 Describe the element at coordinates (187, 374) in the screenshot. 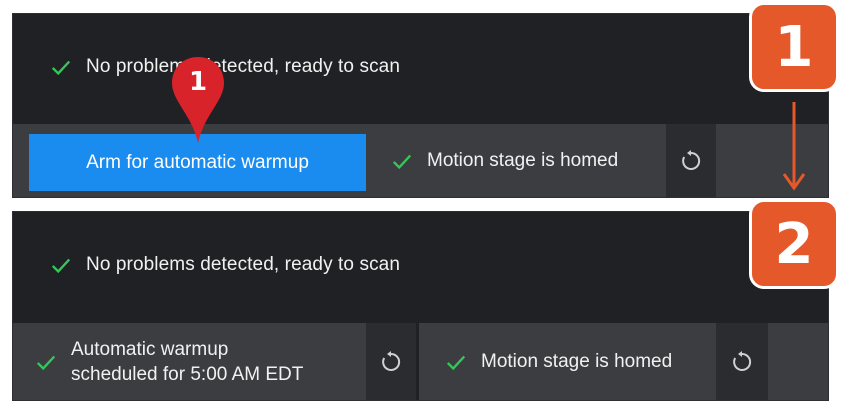

I see `warmup-line-2: scheduled for 5:00 AM EDT` at that location.